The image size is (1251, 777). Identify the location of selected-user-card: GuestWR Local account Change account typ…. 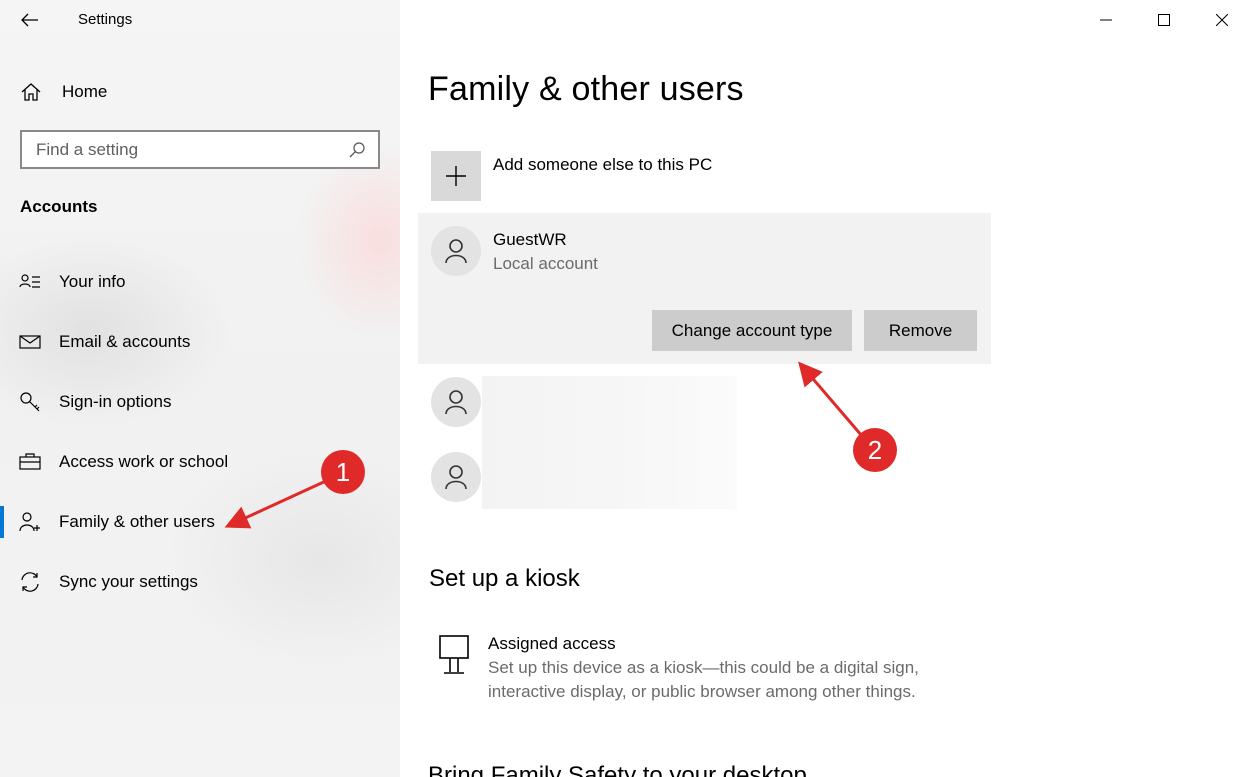
(704, 288).